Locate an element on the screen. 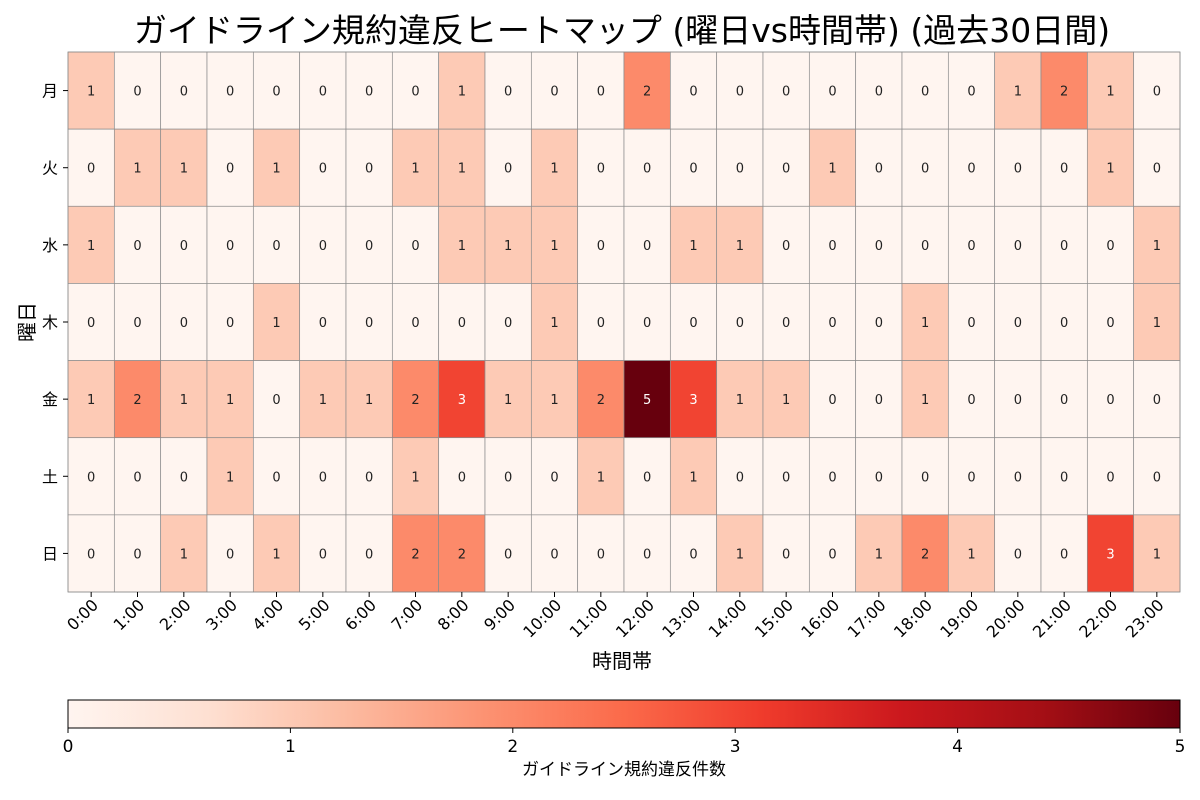 The width and height of the screenshot is (1200, 800). x-tick-label: 10:00 is located at coordinates (542, 618).